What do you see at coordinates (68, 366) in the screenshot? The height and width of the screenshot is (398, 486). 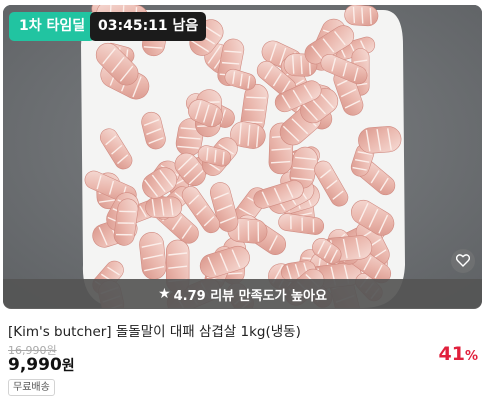 I see `sale-price-unit: 원` at bounding box center [68, 366].